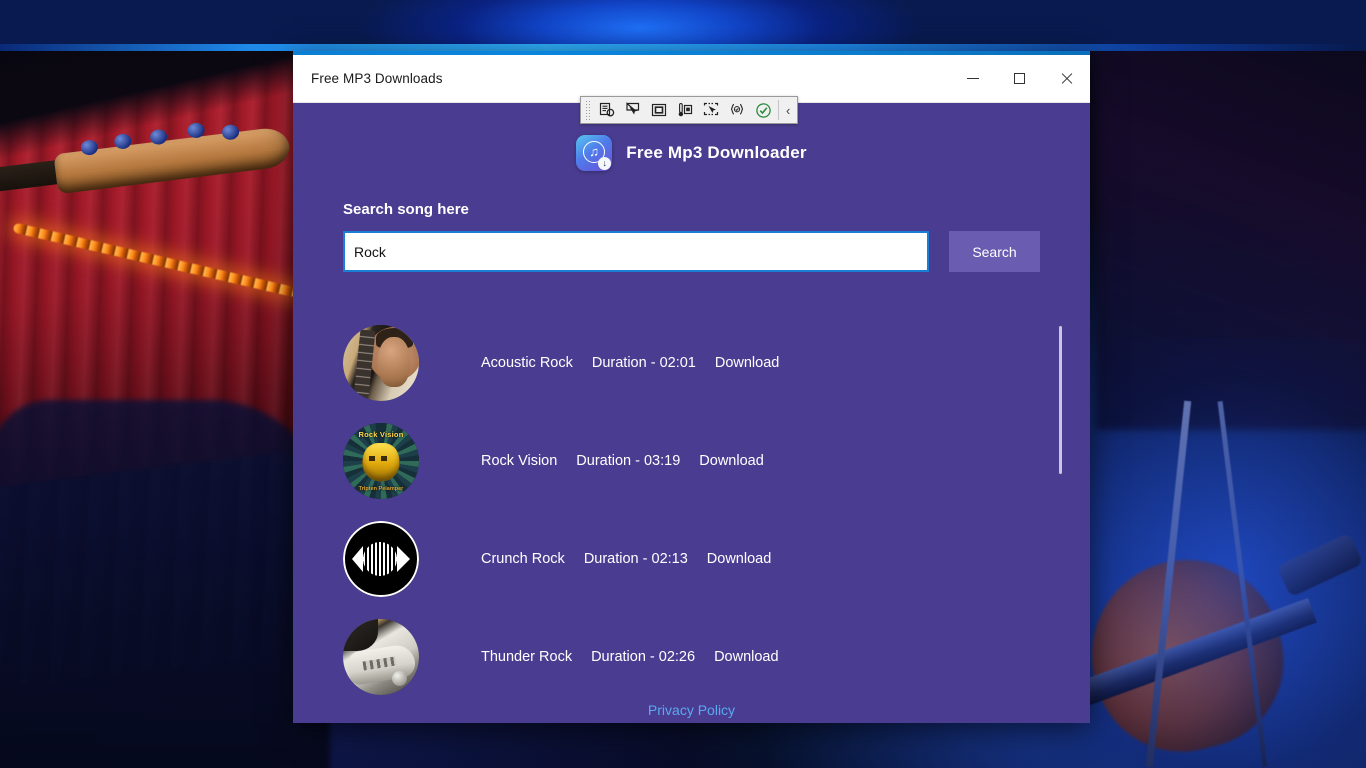  Describe the element at coordinates (628, 461) in the screenshot. I see `song-duration: Duration - 03:19` at that location.